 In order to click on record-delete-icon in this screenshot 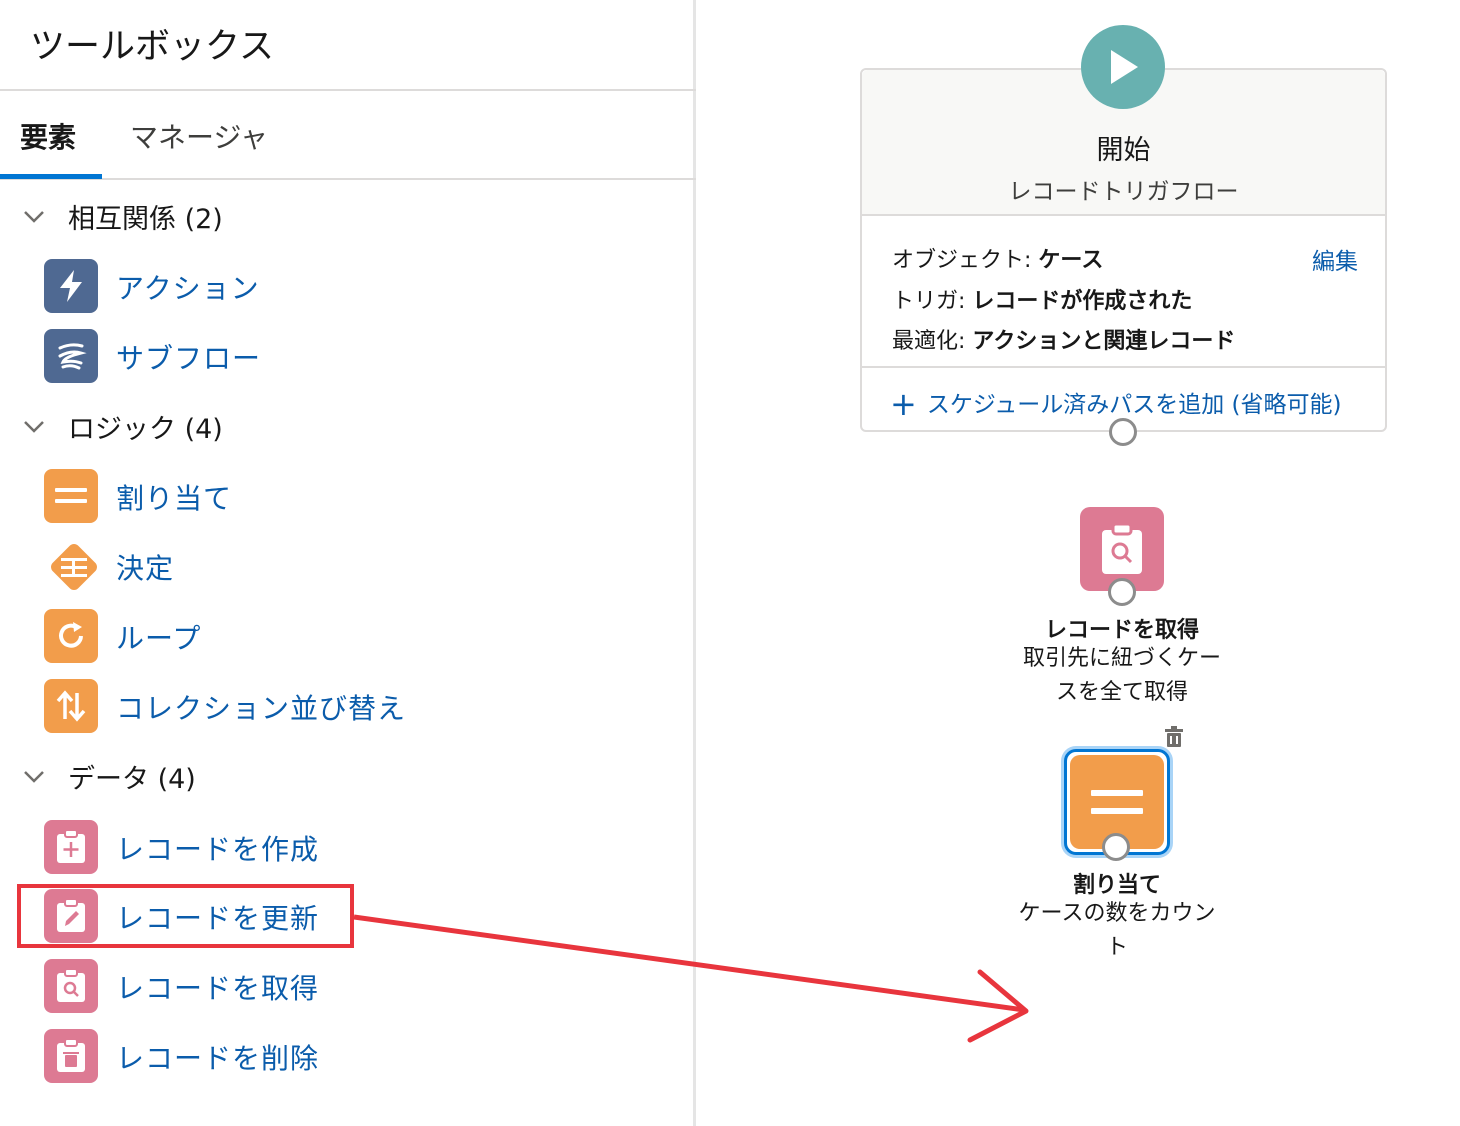, I will do `click(71, 1056)`.